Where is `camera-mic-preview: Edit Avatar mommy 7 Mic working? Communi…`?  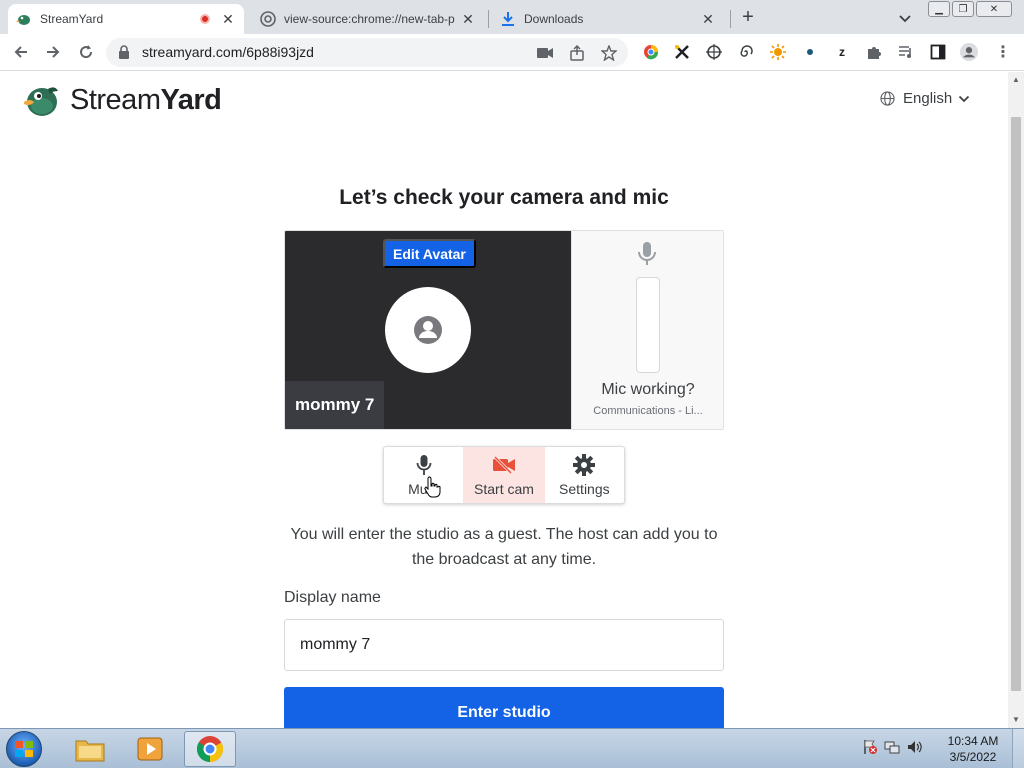
camera-mic-preview: Edit Avatar mommy 7 Mic working? Communi… is located at coordinates (504, 330).